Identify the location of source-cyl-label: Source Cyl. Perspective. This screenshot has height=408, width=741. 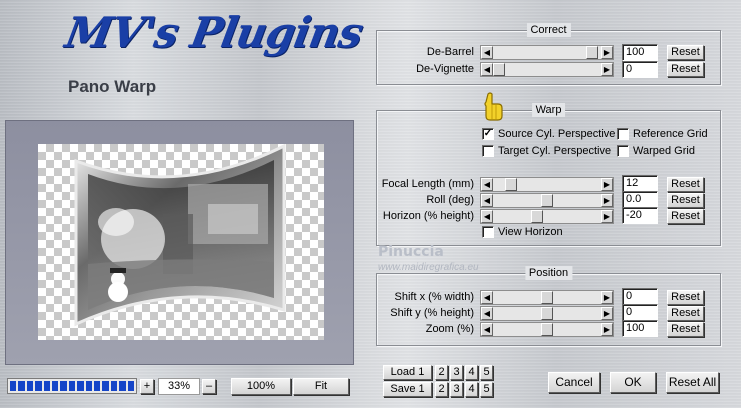
(557, 134).